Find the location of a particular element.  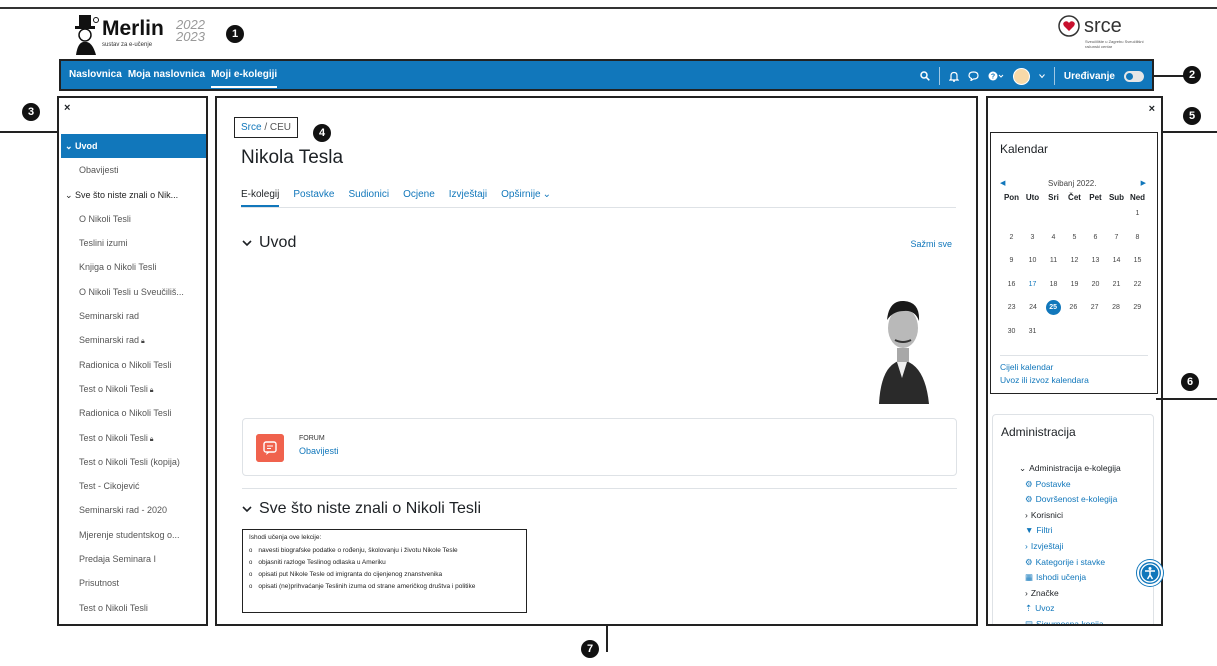

merlin-logo: Merlin sustav za e-učenje 2022 2023 is located at coordinates (142, 36).